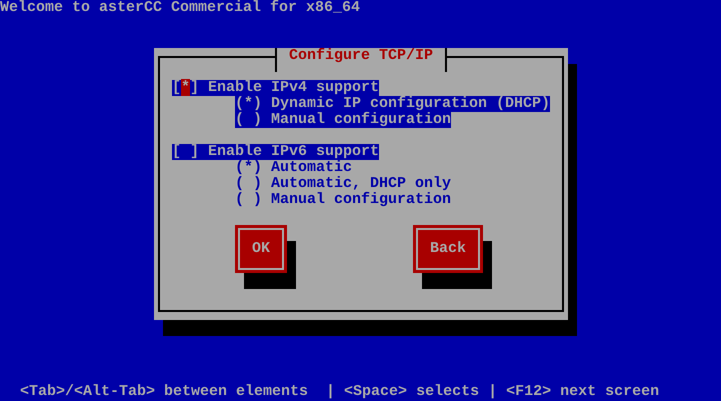 The height and width of the screenshot is (401, 721). I want to click on dialog-title: Configure TCP/IP, so click(361, 60).